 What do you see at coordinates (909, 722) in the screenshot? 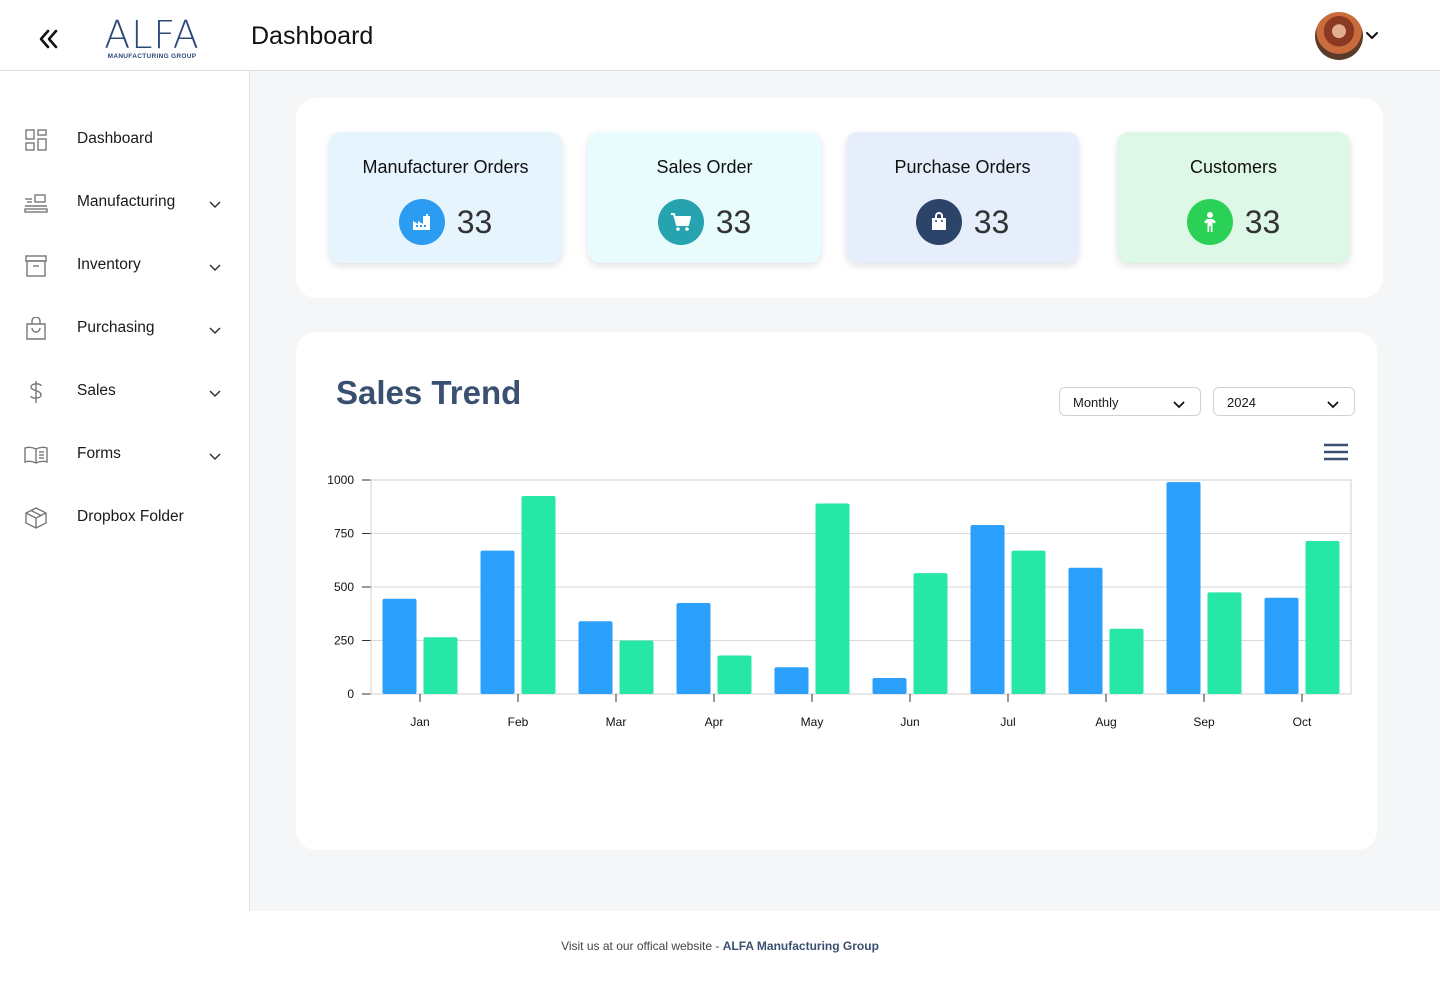
I see `x-tick-label: Jun` at bounding box center [909, 722].